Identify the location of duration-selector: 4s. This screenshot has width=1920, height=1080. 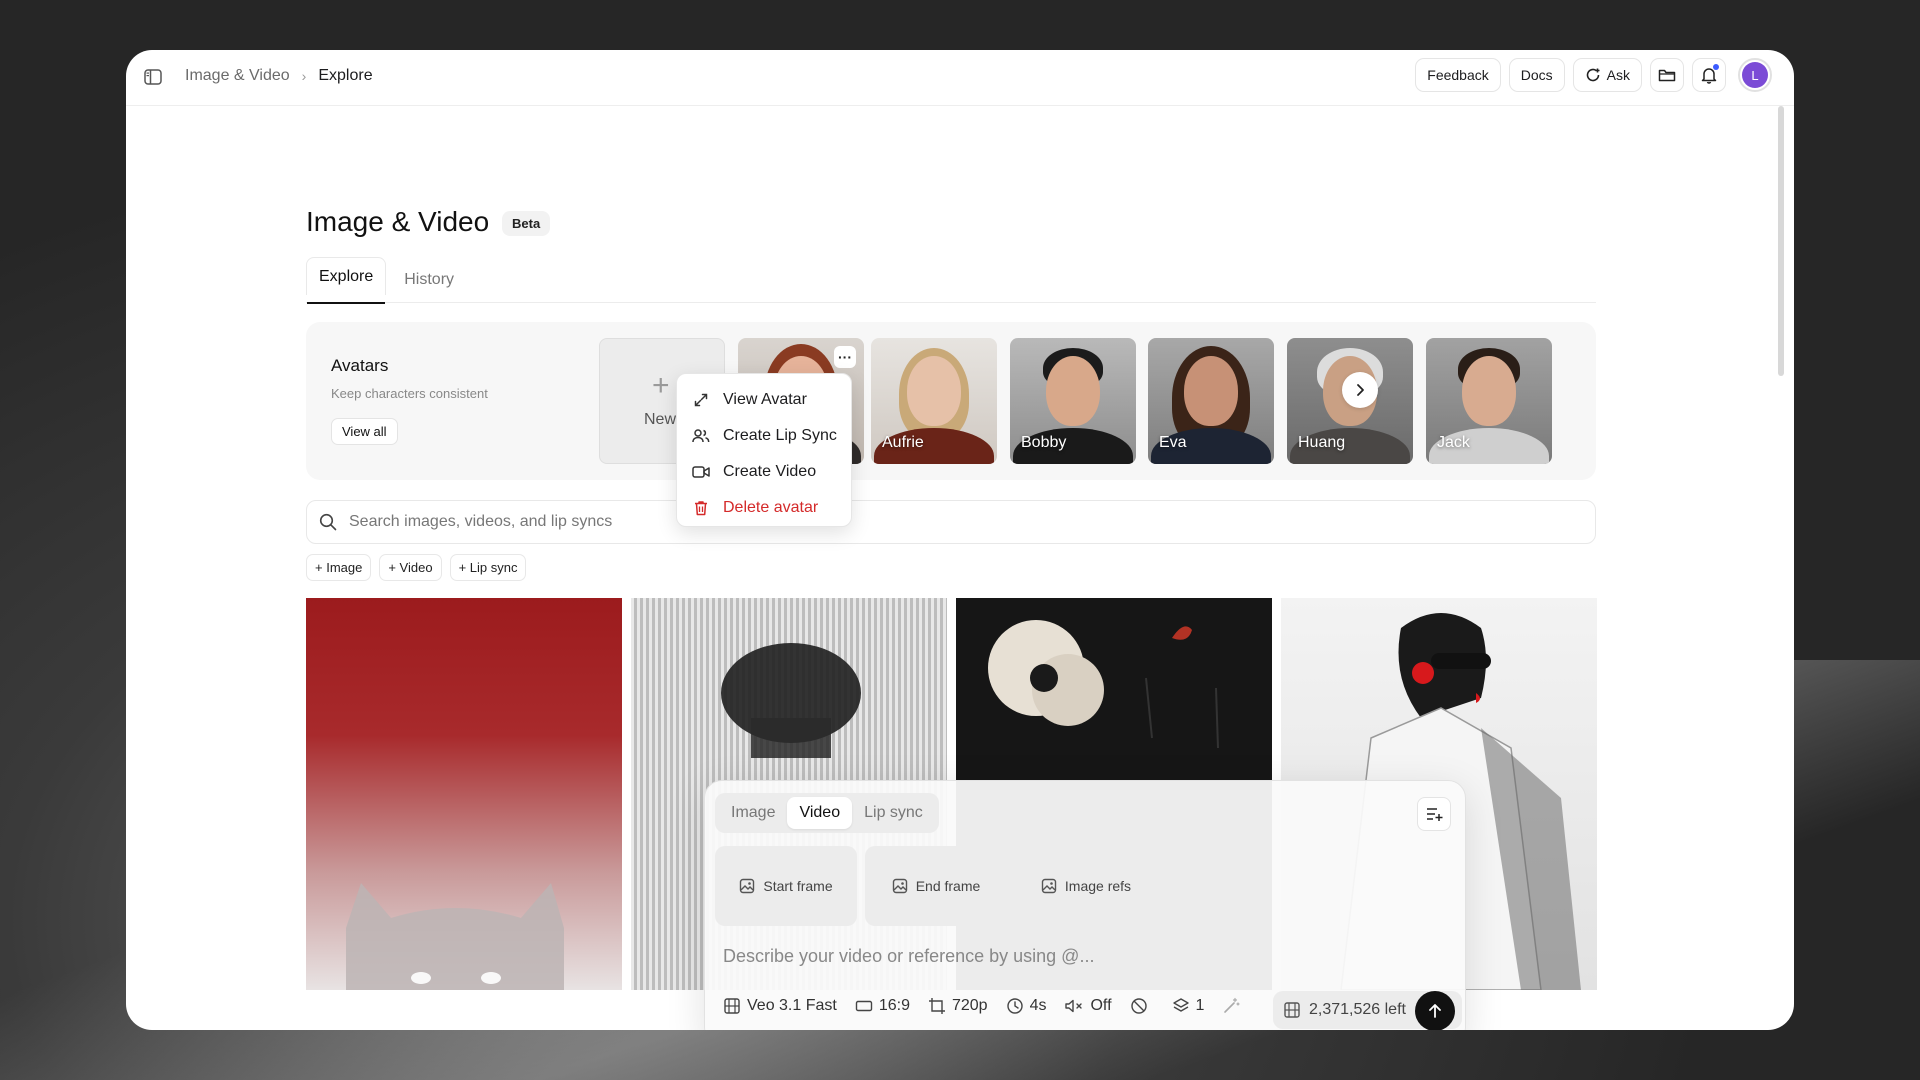
(1026, 1006).